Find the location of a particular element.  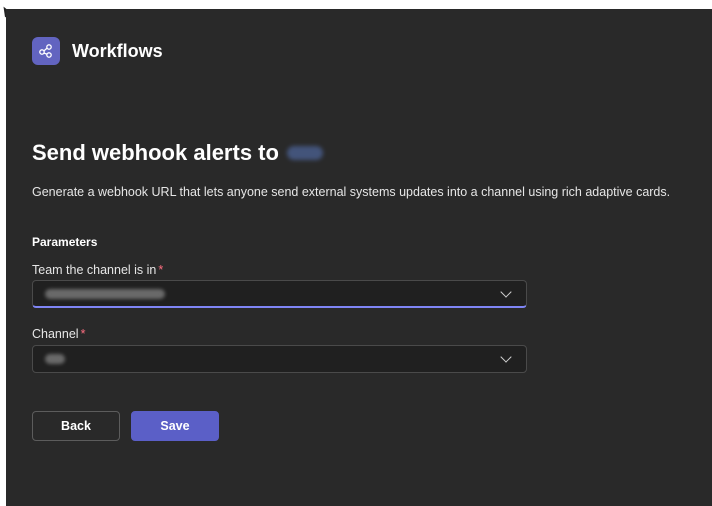

redacted-team-value is located at coordinates (105, 293).